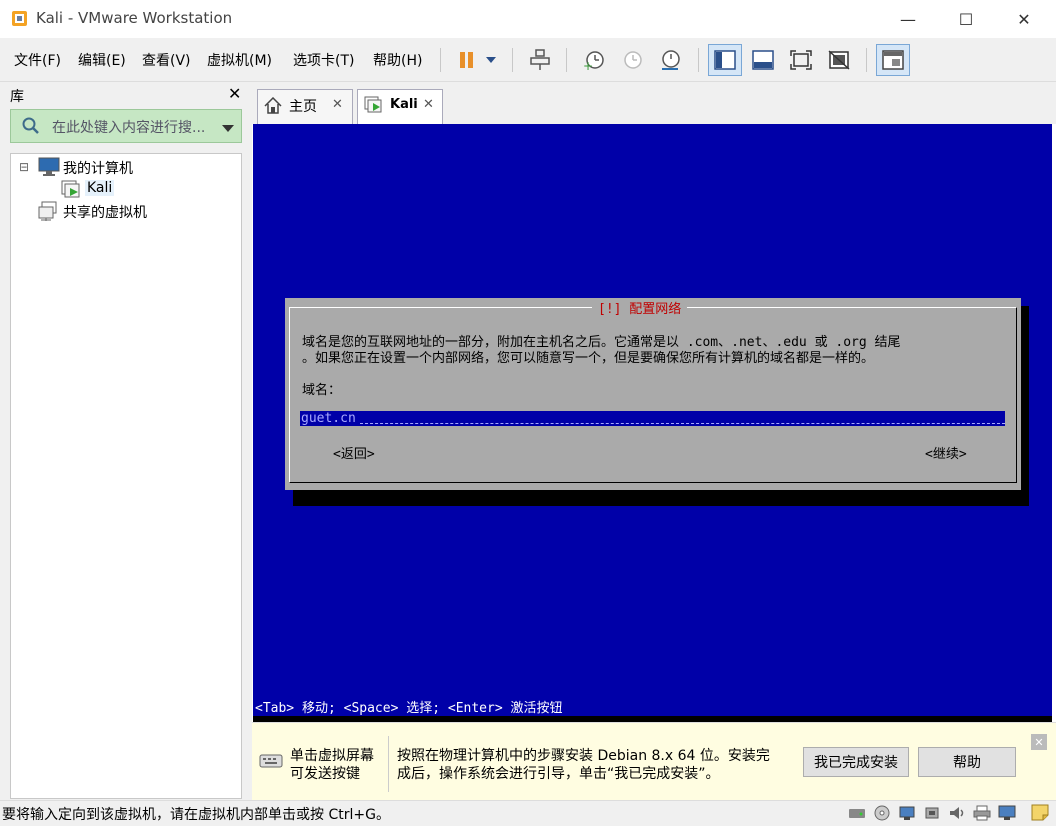 The image size is (1056, 826). I want to click on tree-item-shared-vms: 共享的虚拟机, so click(105, 212).